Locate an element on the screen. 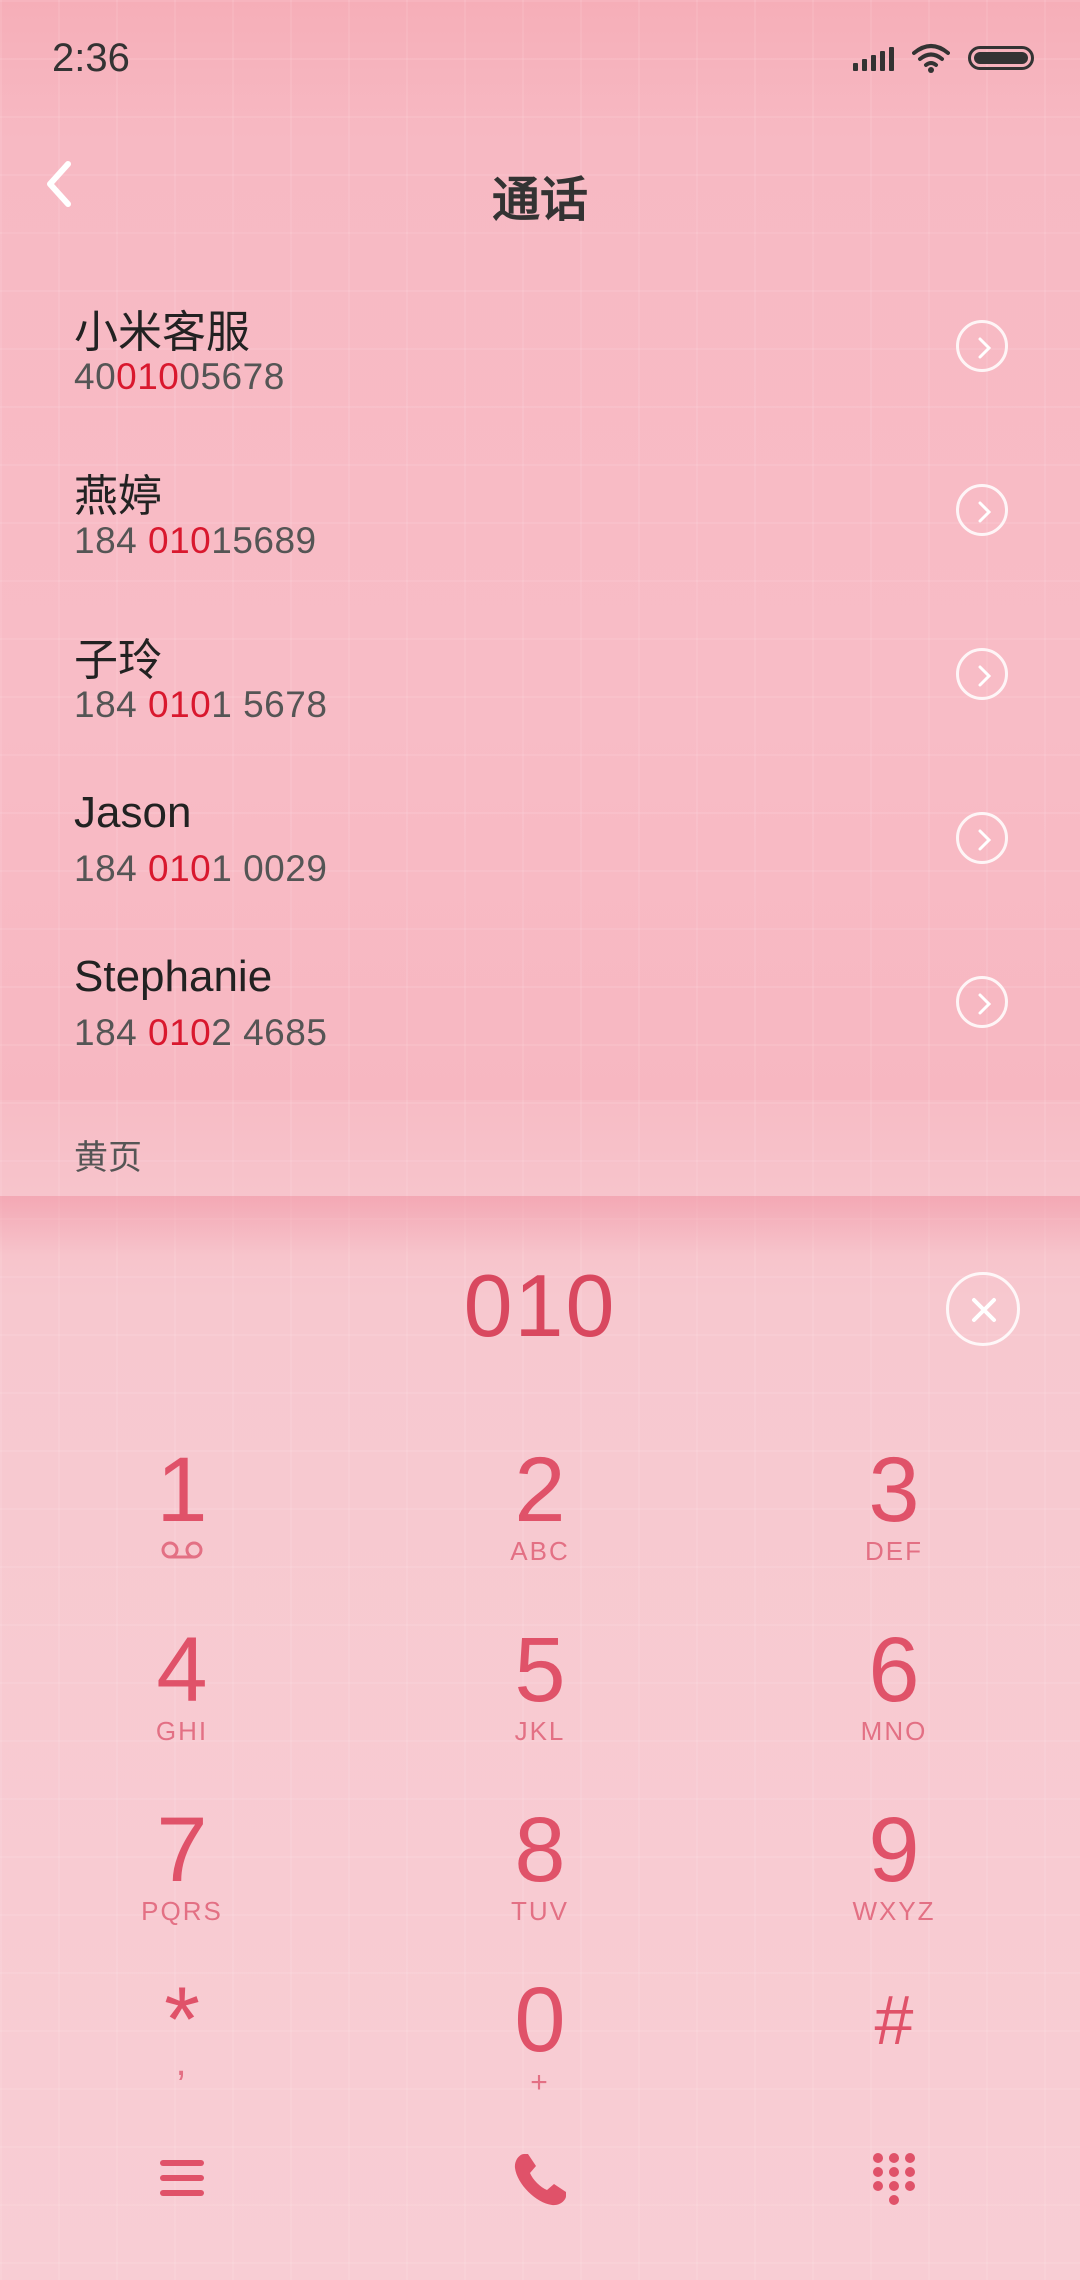 The width and height of the screenshot is (1080, 2280). voicemail-icon is located at coordinates (182, 1550).